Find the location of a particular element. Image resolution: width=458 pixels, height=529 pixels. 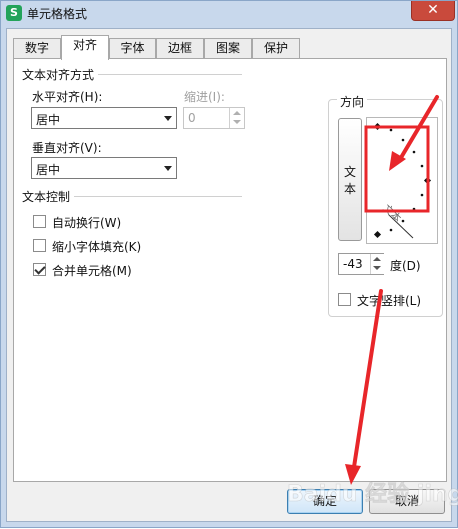

dial-marker-top is located at coordinates (377, 126).